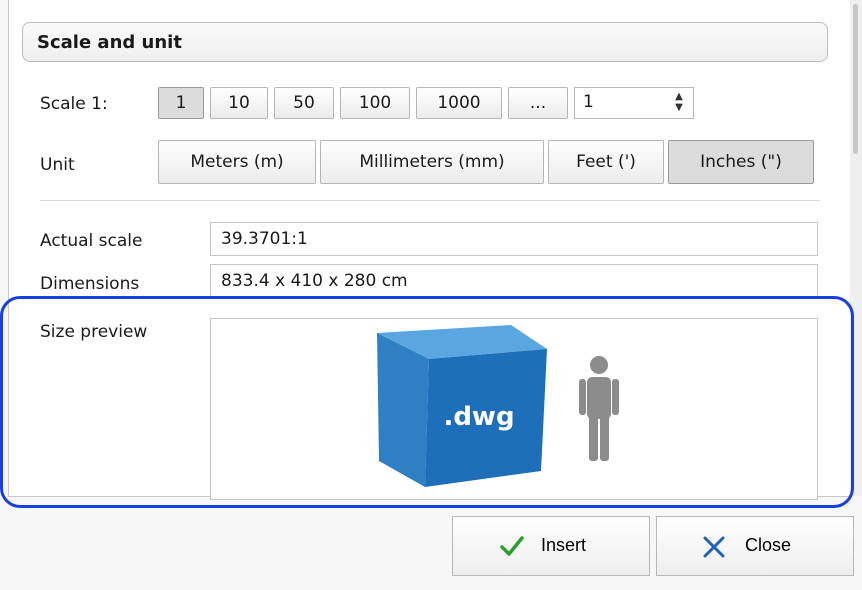 The height and width of the screenshot is (590, 862). What do you see at coordinates (375, 103) in the screenshot?
I see `scale-button-100: 100` at bounding box center [375, 103].